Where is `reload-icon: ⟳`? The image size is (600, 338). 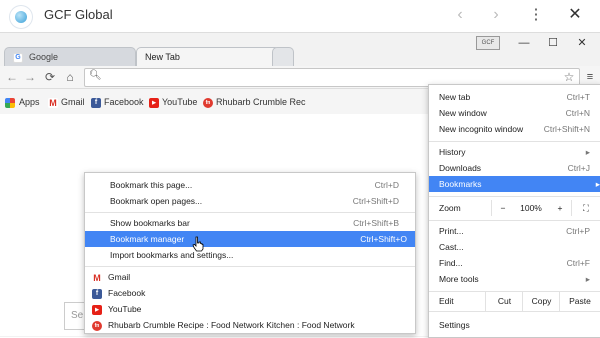 reload-icon: ⟳ is located at coordinates (50, 77).